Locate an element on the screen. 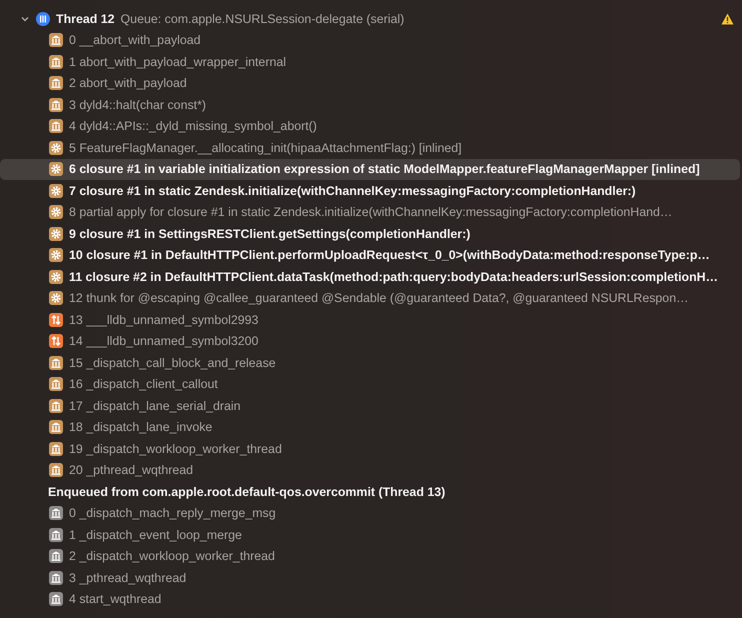  frame-label: 14 ___lldb_unnamed_symbol3200 is located at coordinates (163, 341).